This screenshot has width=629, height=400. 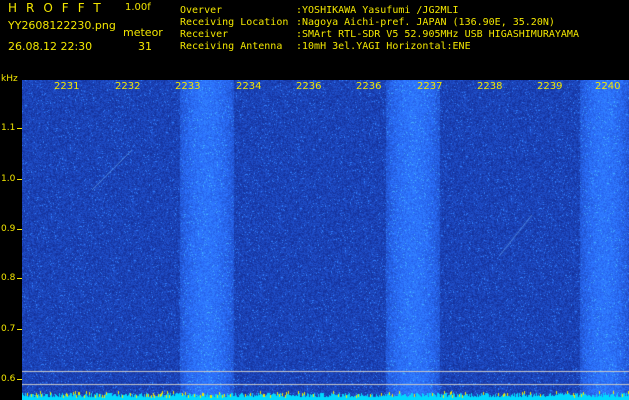 What do you see at coordinates (201, 10) in the screenshot?
I see `info-label-observer: Overver` at bounding box center [201, 10].